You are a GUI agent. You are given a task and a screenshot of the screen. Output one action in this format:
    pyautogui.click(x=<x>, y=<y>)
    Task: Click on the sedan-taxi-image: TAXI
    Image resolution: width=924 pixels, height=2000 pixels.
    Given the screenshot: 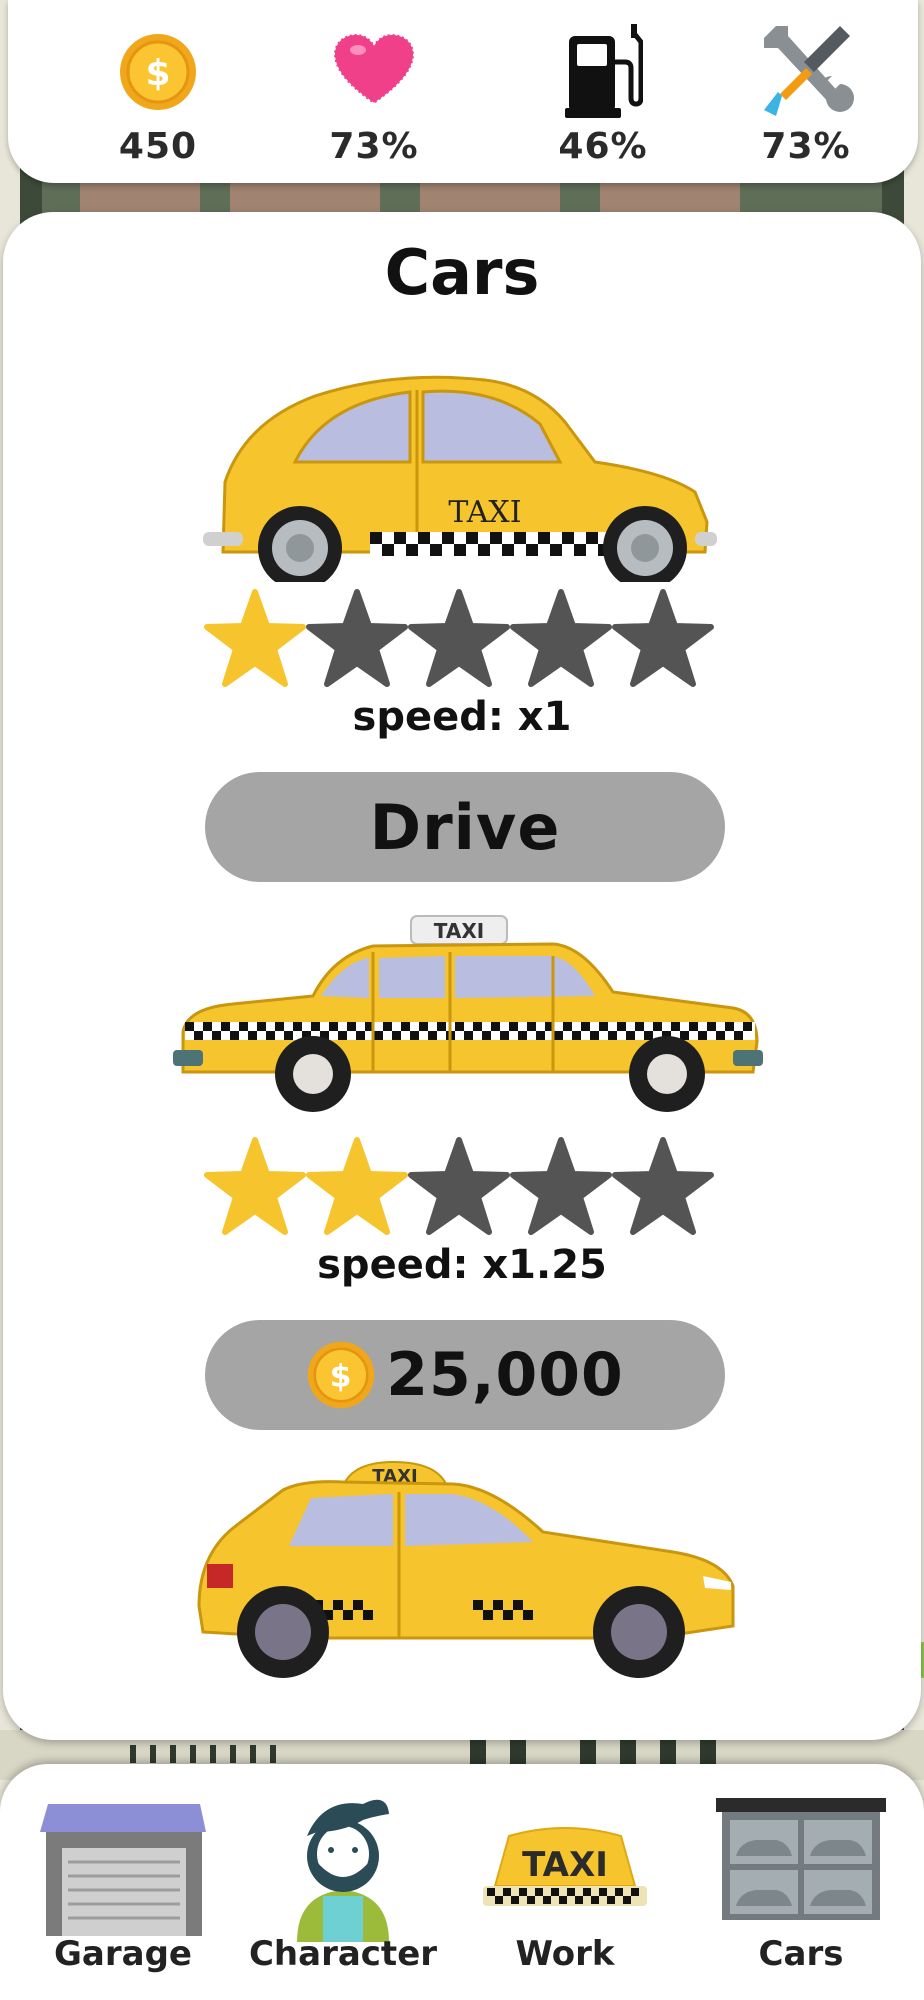 What is the action you would take?
    pyautogui.click(x=468, y=1017)
    